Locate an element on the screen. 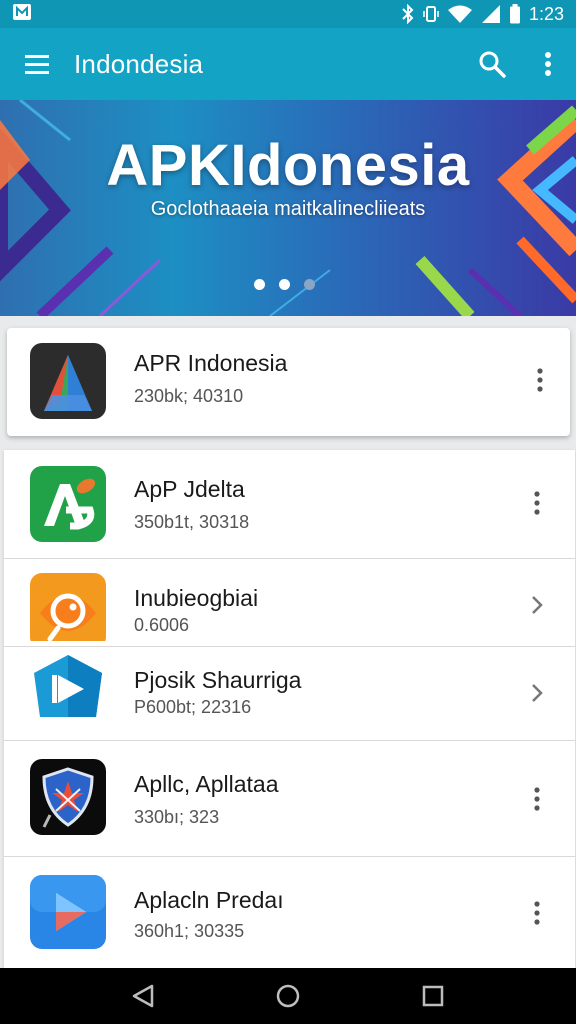 This screenshot has height=1024, width=576. carousel-indicator is located at coordinates (284, 284).